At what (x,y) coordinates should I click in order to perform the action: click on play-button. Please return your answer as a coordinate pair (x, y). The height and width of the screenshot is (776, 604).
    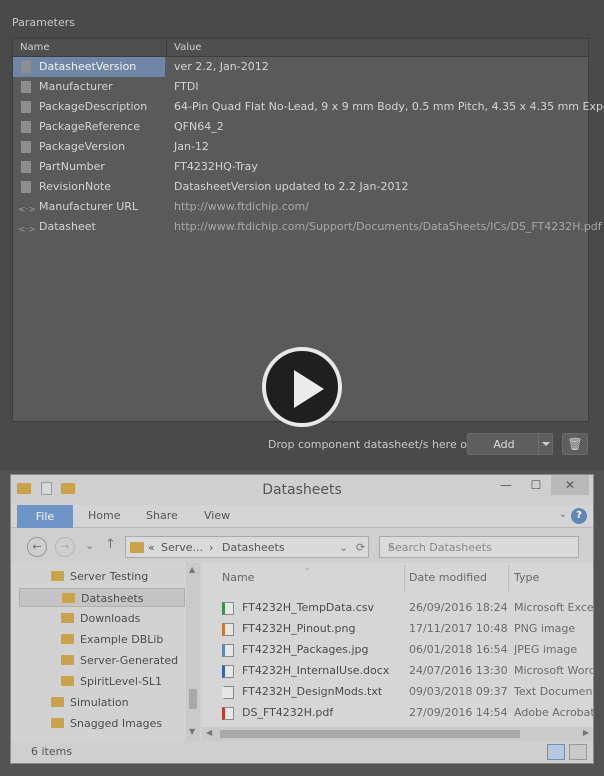
    Looking at the image, I should click on (302, 387).